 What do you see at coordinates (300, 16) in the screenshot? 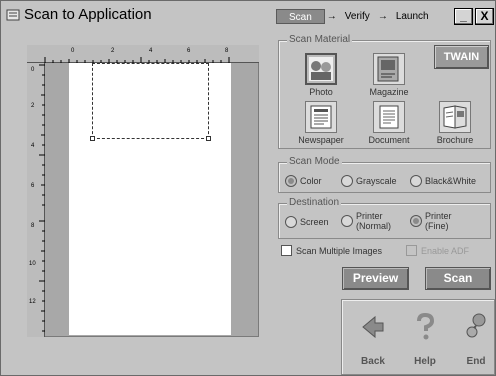
I see `wizard-step-scan: Scan` at bounding box center [300, 16].